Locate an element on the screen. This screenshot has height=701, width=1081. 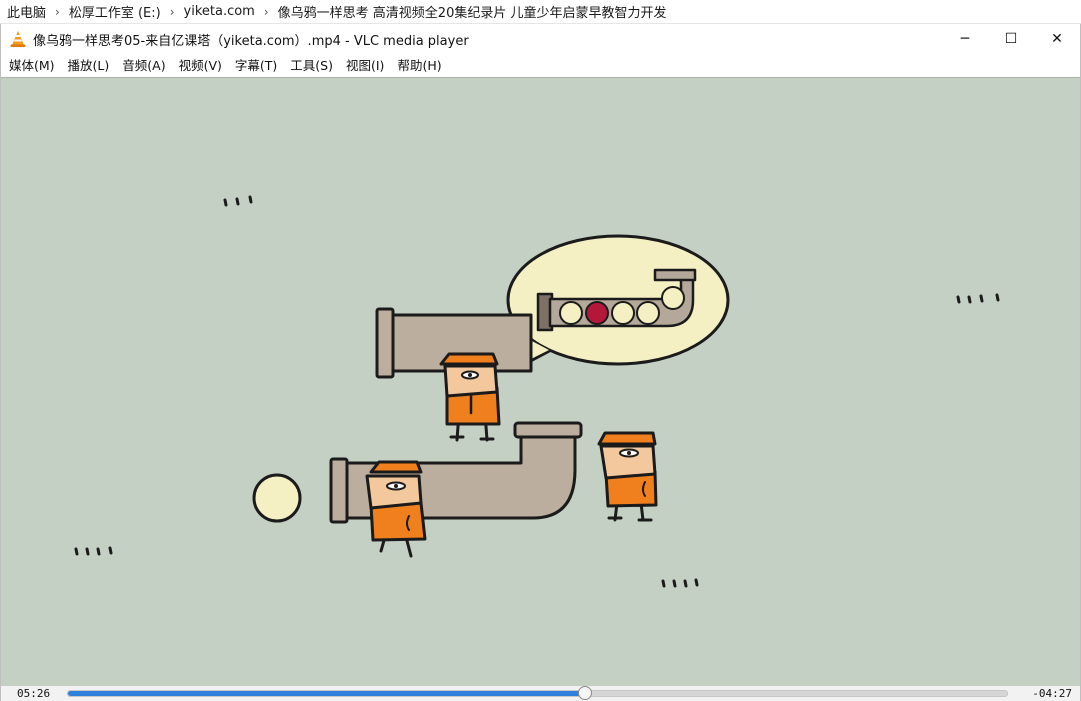
menu-media: 媒体(M) is located at coordinates (33, 65).